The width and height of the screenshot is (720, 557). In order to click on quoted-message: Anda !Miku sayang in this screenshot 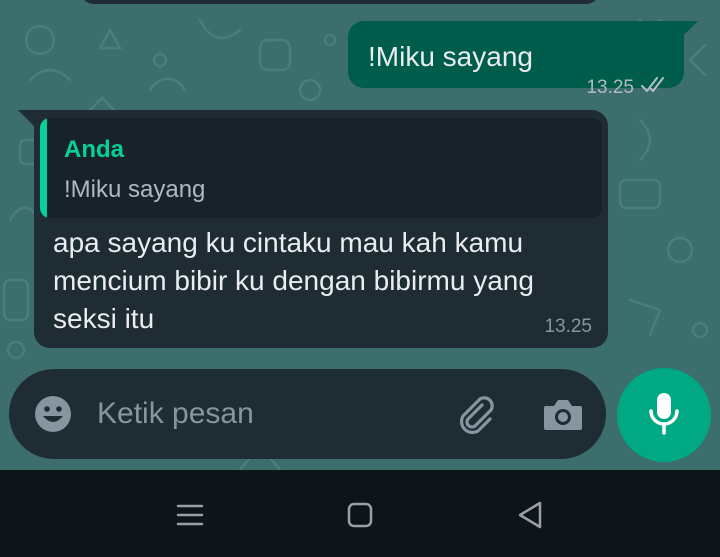, I will do `click(321, 168)`.